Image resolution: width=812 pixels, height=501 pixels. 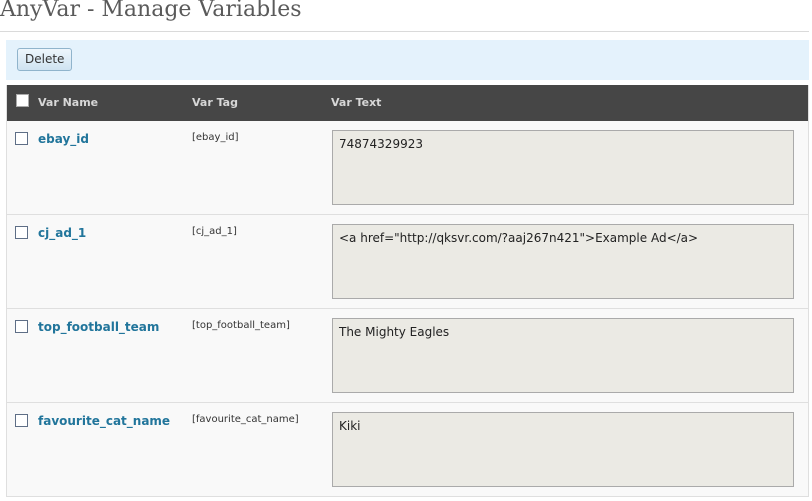 I want to click on var-tag: [favourite_cat_name], so click(x=245, y=419).